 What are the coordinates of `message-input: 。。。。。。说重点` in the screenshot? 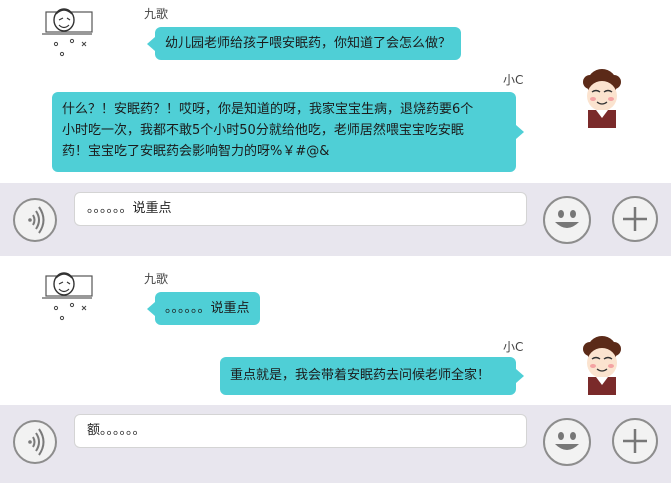 It's located at (300, 209).